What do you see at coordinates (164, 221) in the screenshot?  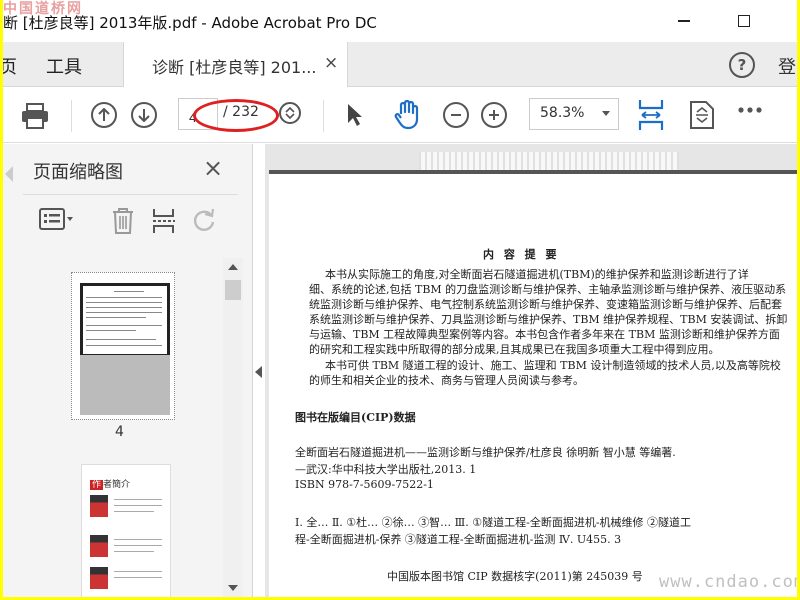 I see `insert-page-icon` at bounding box center [164, 221].